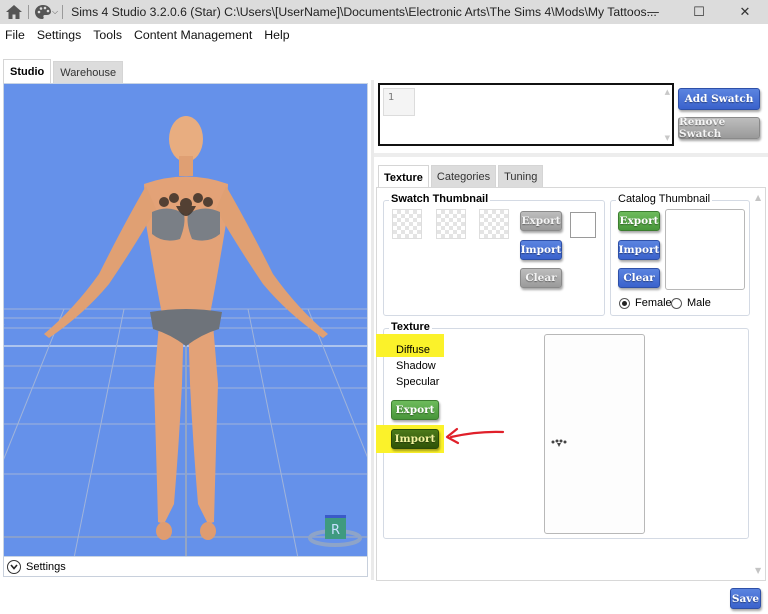  Describe the element at coordinates (653, 303) in the screenshot. I see `radio-female-label: Female` at that location.